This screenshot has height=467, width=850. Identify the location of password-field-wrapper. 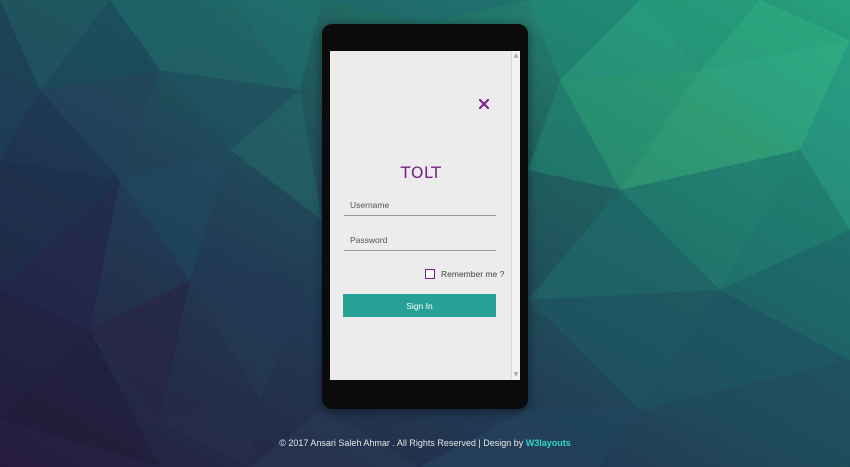
(420, 240).